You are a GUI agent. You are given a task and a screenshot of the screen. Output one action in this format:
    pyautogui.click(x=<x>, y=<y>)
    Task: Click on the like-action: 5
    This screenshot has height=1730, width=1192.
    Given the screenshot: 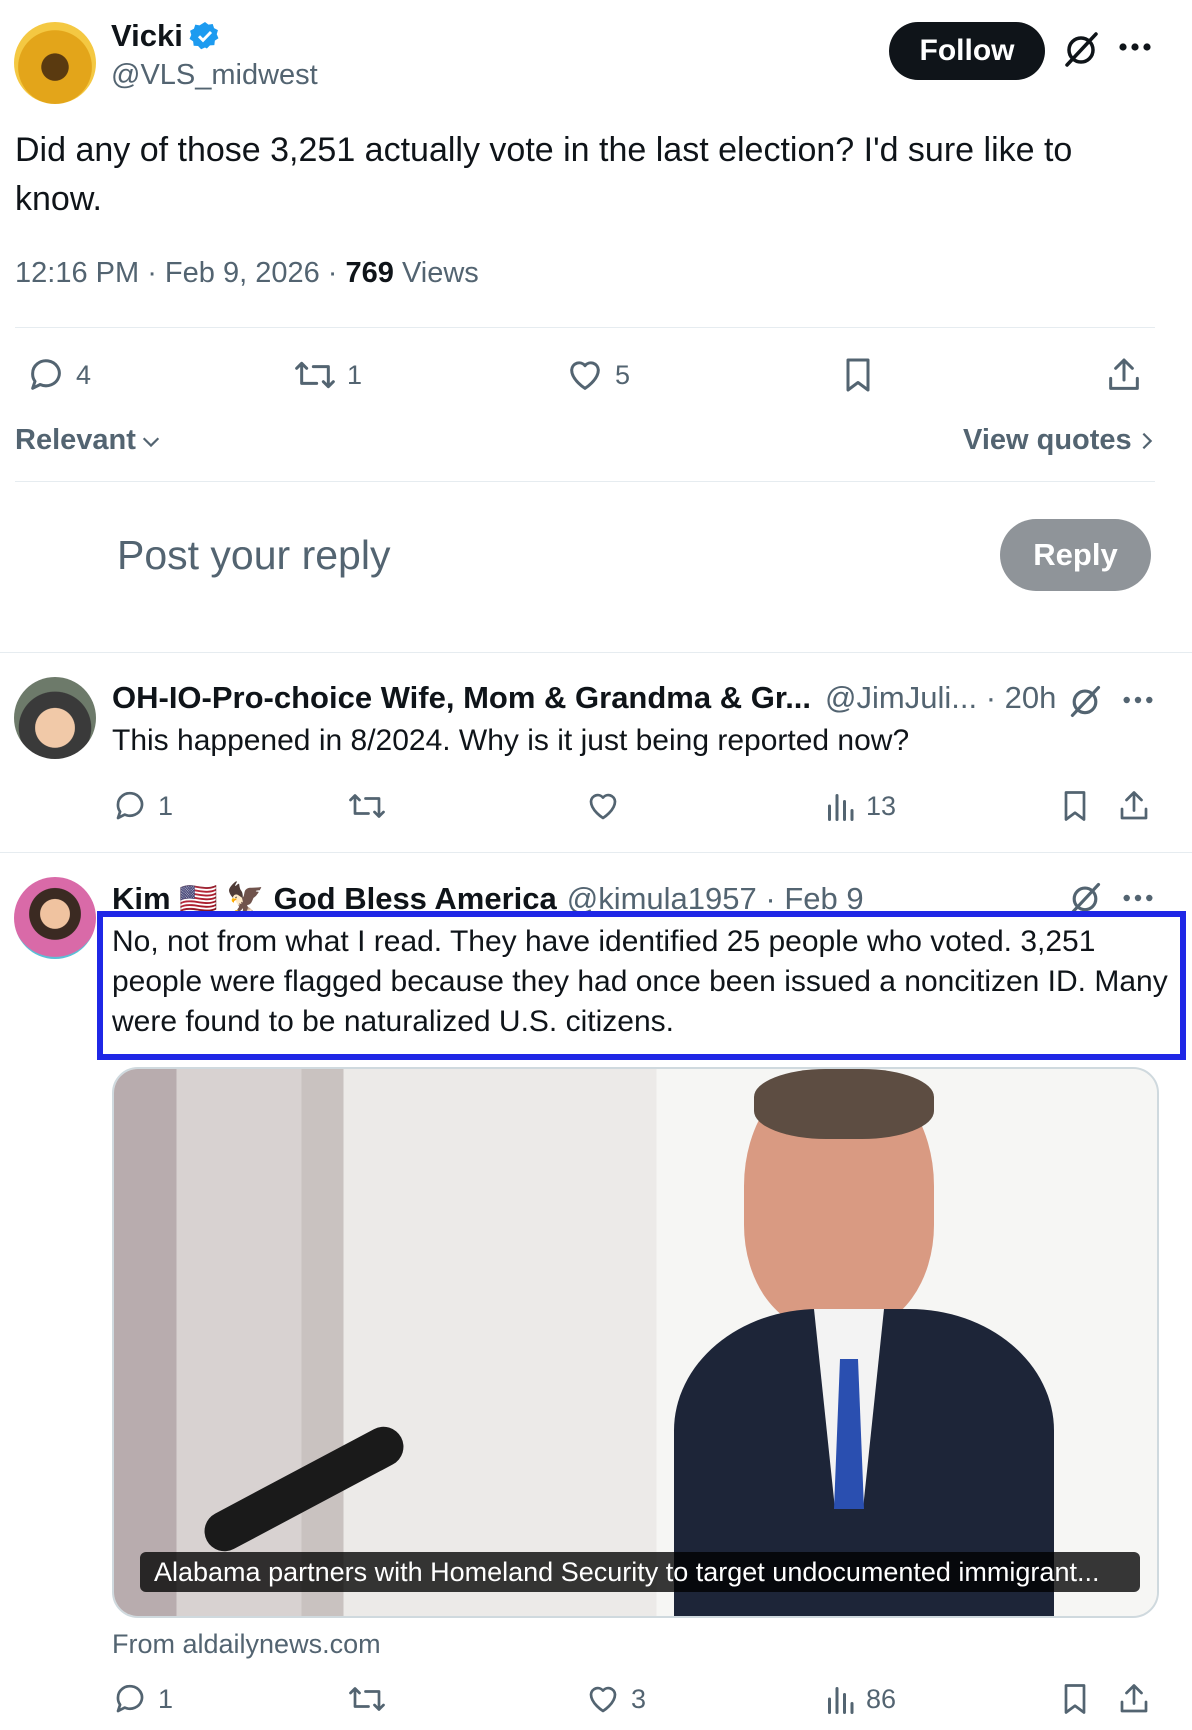 What is the action you would take?
    pyautogui.click(x=597, y=375)
    